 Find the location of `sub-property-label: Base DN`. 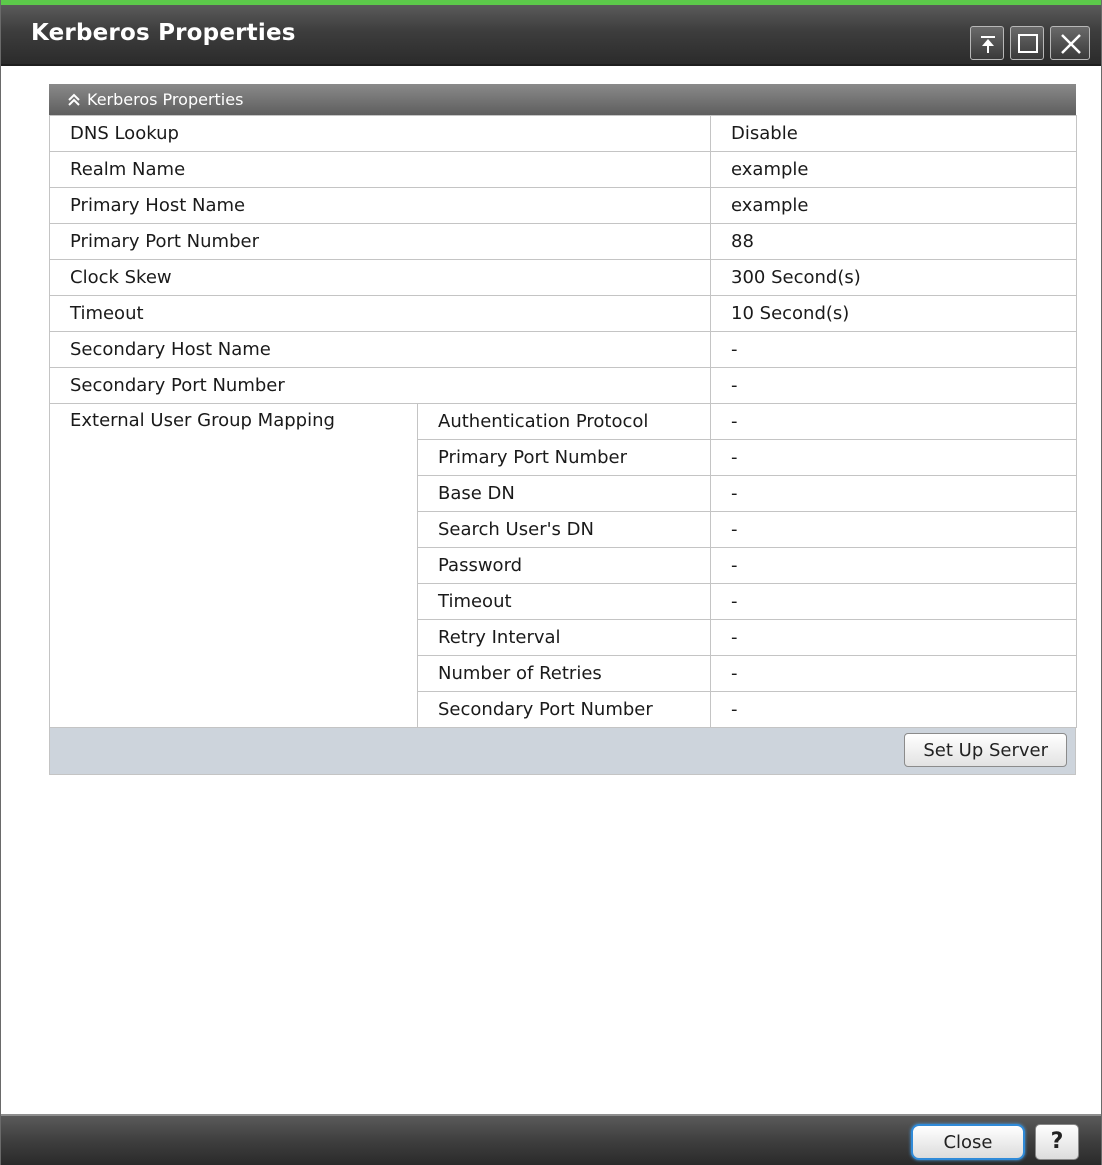

sub-property-label: Base DN is located at coordinates (564, 493).